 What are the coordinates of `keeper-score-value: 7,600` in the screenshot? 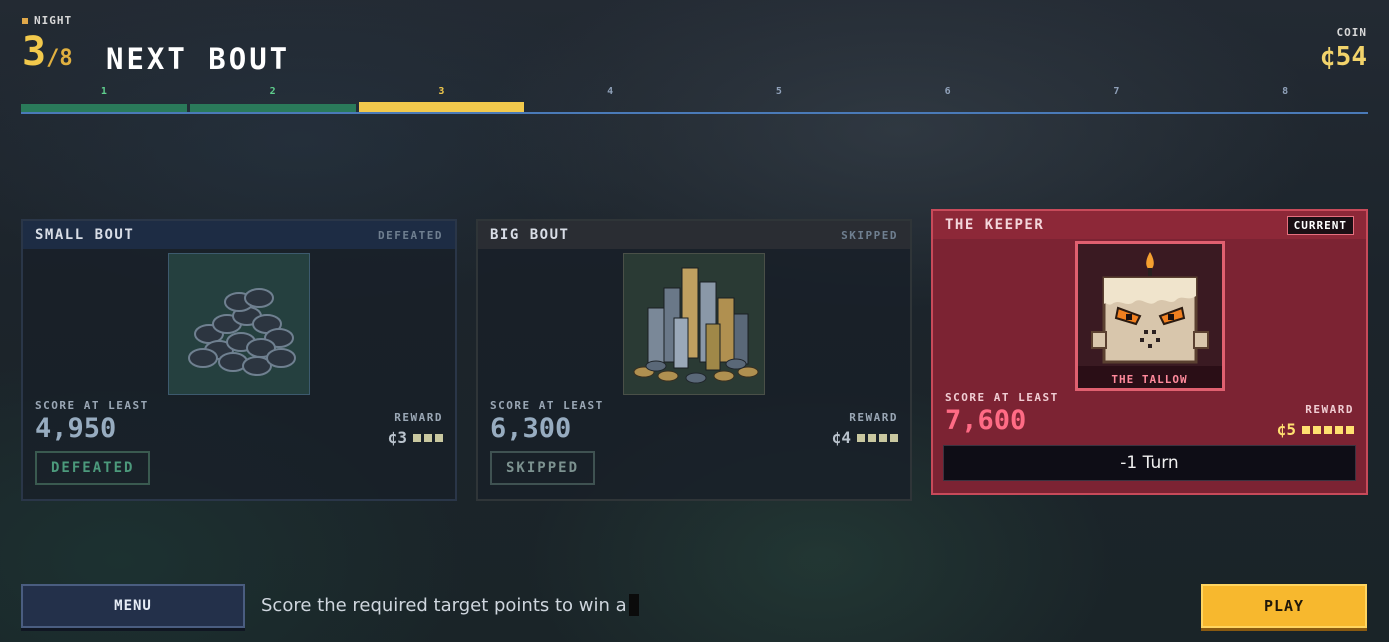 It's located at (986, 420).